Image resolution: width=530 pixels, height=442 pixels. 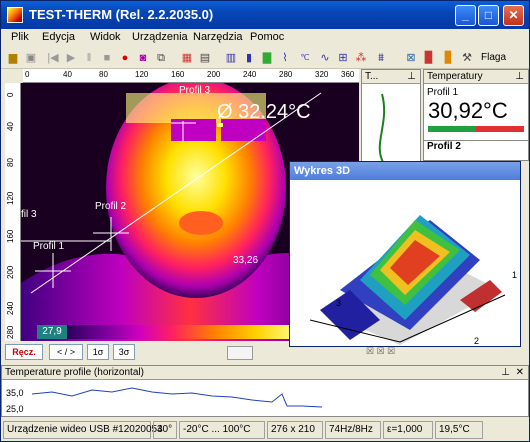 I want to click on average-temperature: Ø 32.24°C, so click(x=264, y=112).